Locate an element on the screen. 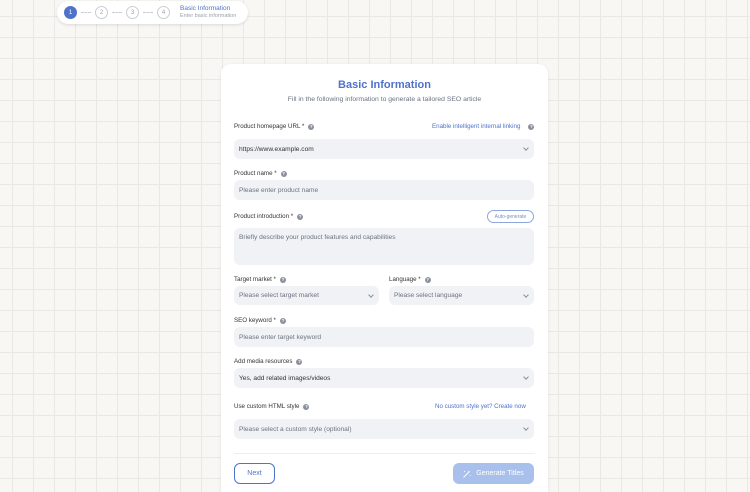  homepage-url-select: https://www.example.com is located at coordinates (384, 149).